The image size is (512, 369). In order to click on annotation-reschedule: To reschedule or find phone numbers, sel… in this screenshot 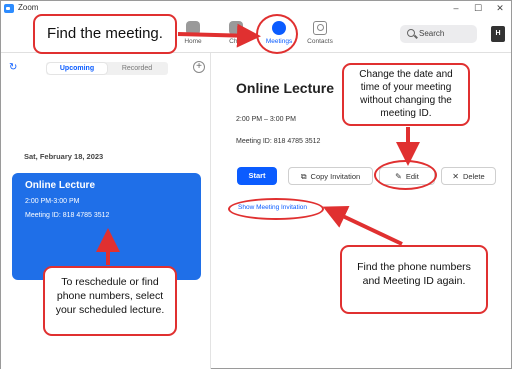, I will do `click(110, 301)`.